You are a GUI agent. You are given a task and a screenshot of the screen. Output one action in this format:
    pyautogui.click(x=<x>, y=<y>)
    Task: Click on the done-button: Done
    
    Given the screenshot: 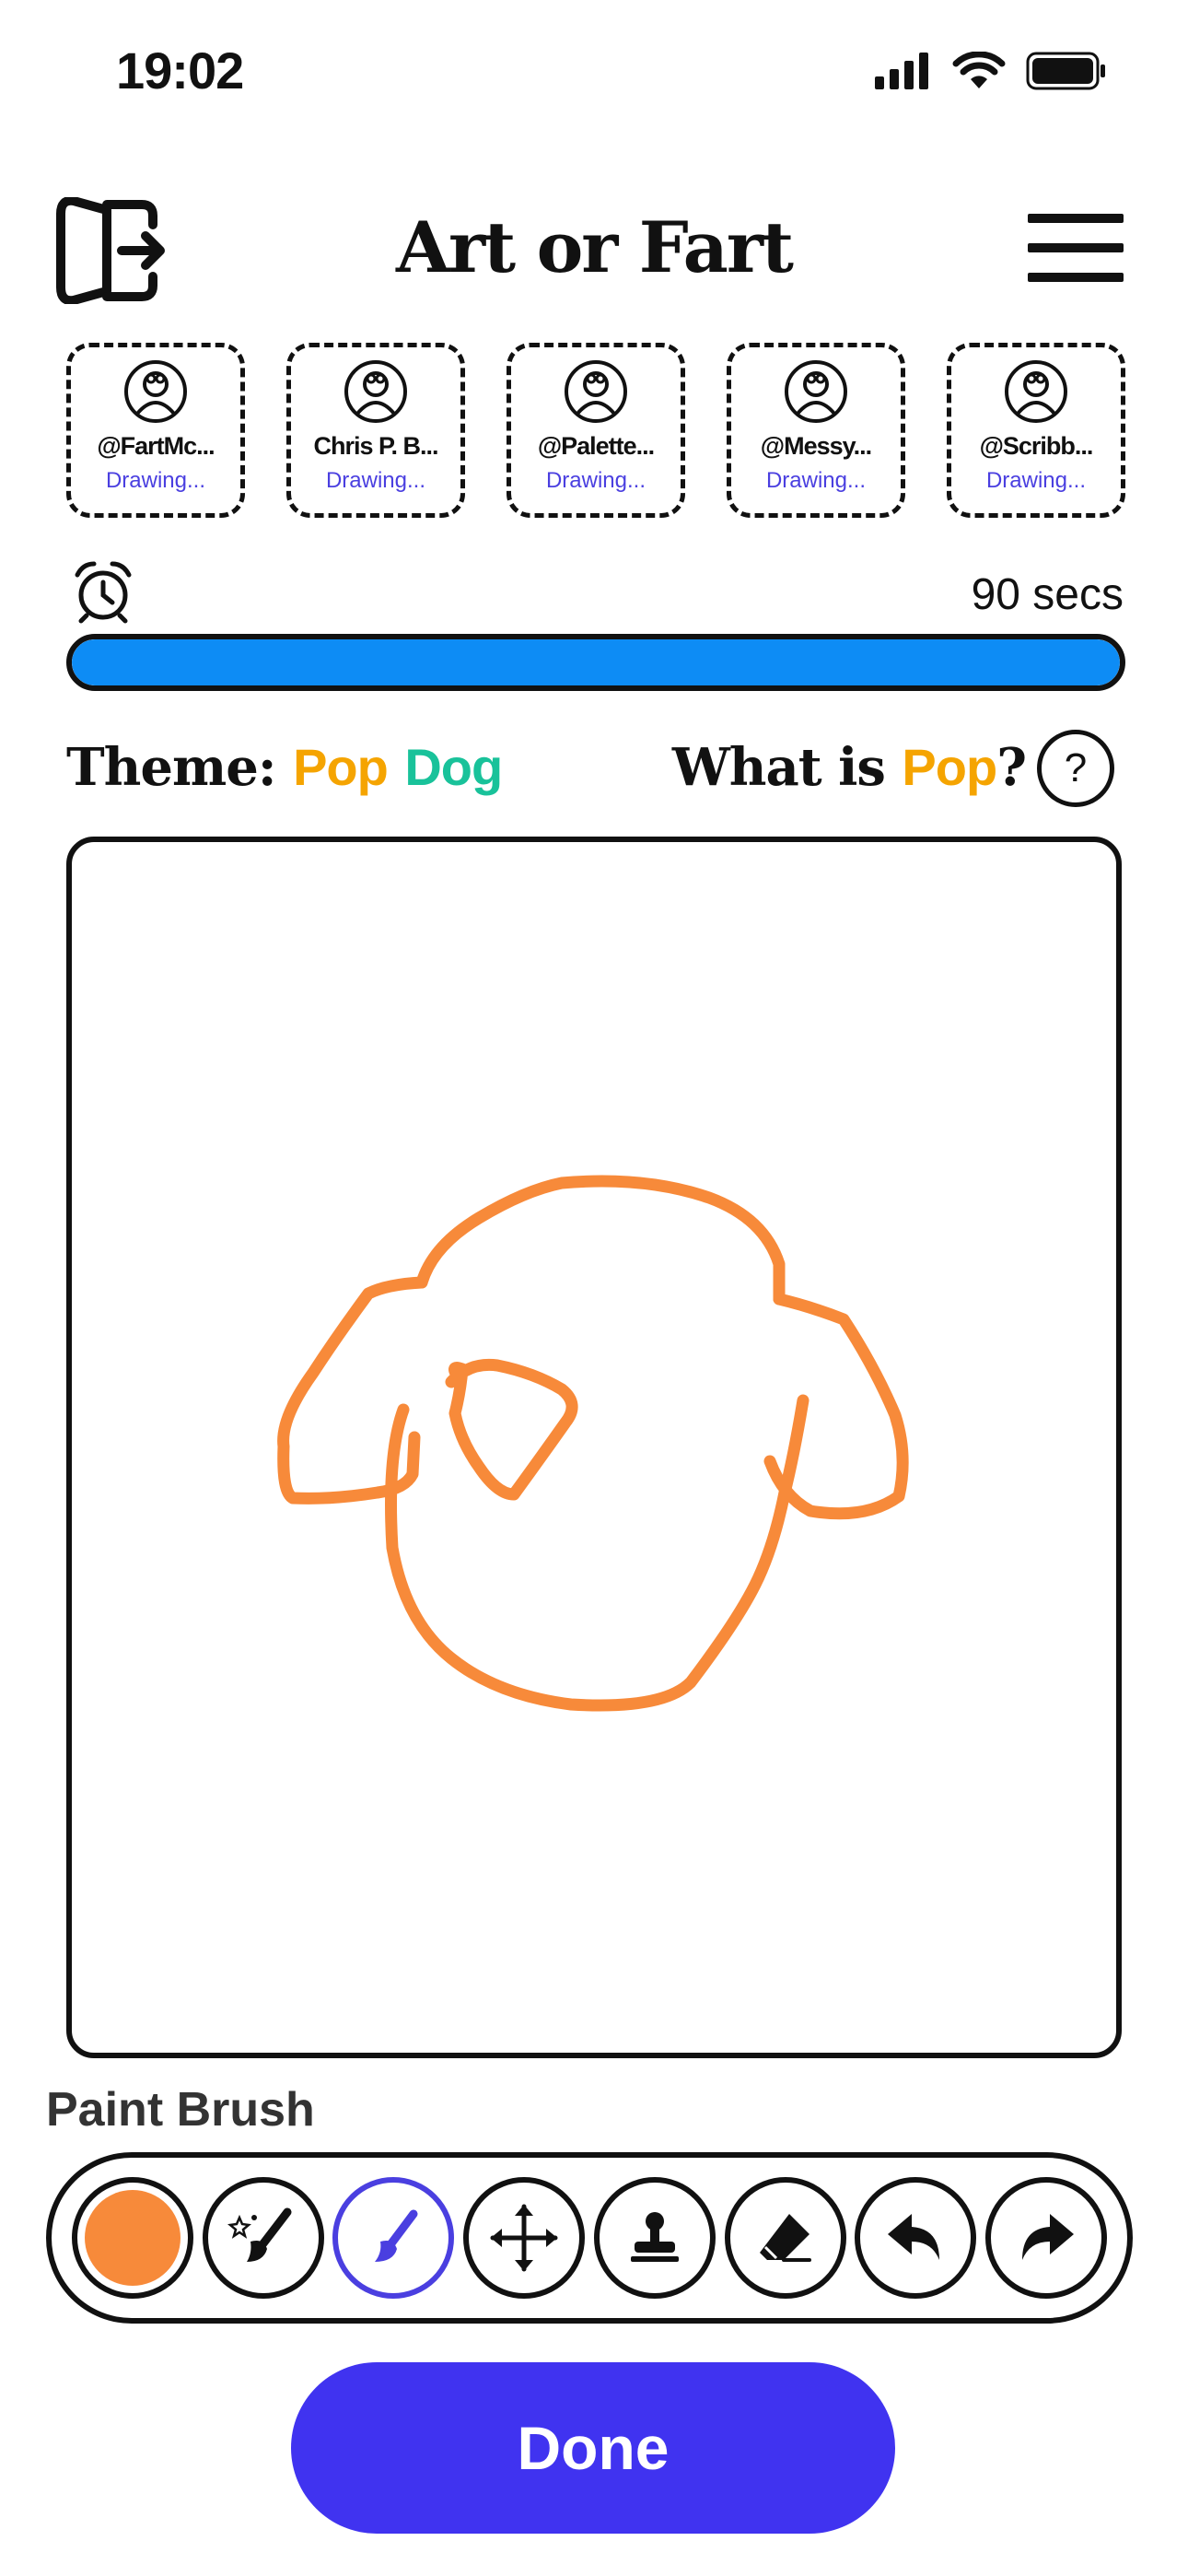 What is the action you would take?
    pyautogui.click(x=593, y=2448)
    